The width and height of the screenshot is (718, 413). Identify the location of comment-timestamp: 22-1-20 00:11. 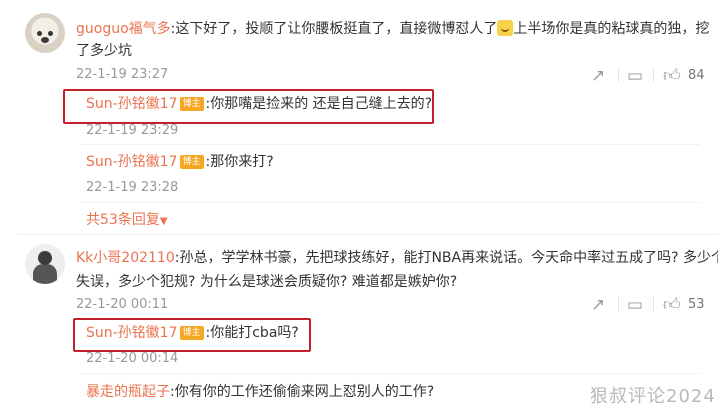
(122, 304).